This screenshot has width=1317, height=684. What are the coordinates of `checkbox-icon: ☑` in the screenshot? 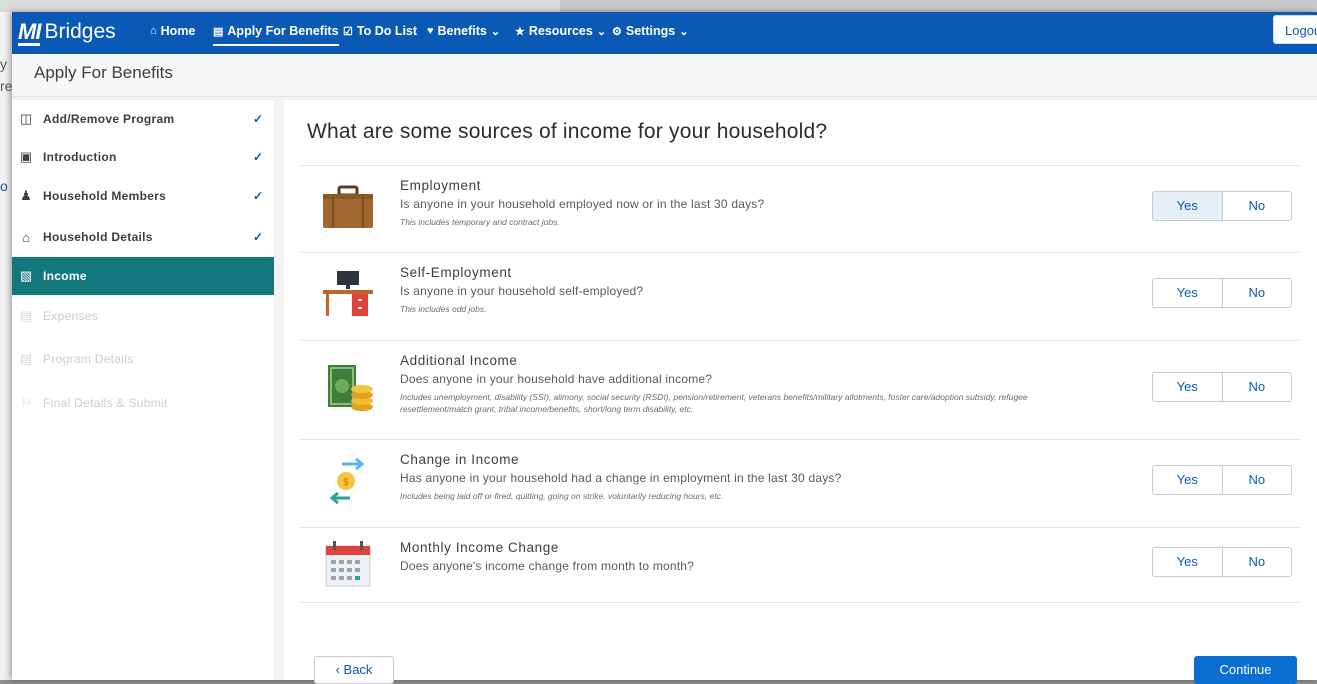 It's located at (348, 31).